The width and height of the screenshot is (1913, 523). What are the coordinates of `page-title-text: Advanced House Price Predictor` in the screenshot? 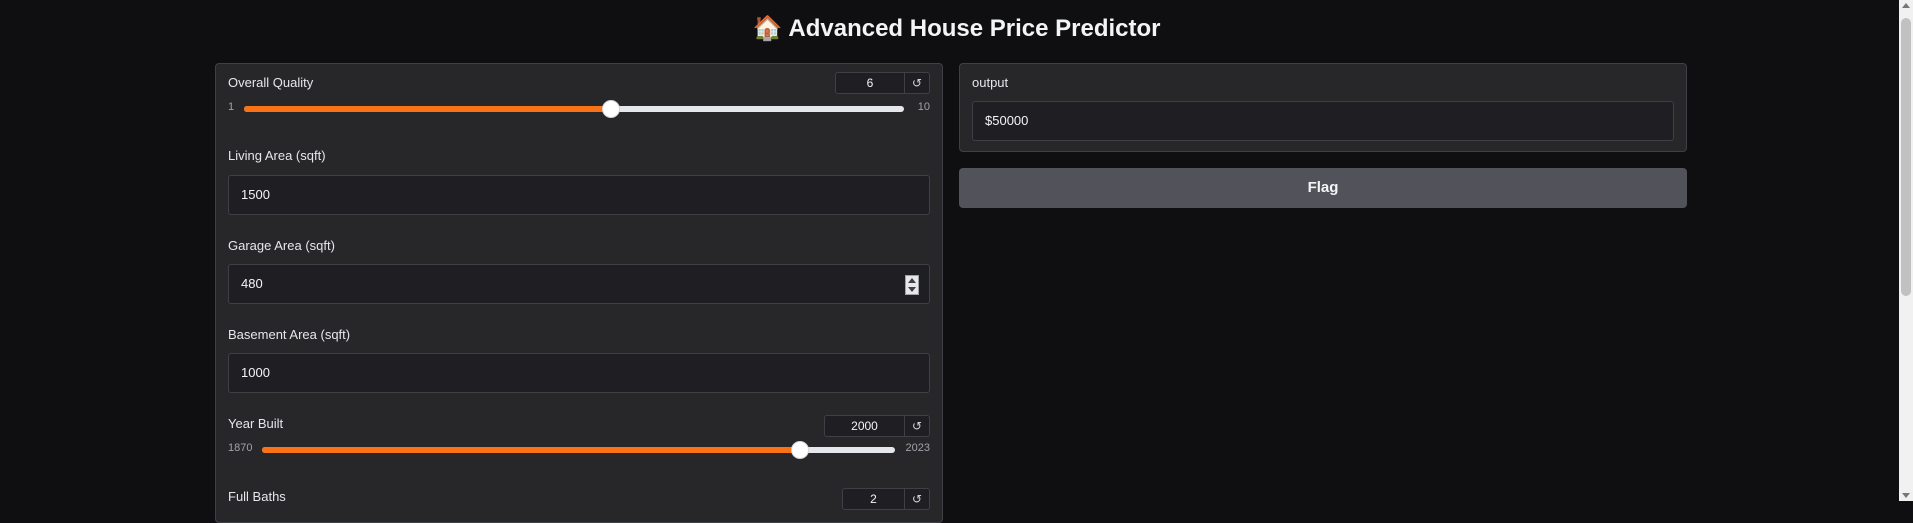 It's located at (974, 28).